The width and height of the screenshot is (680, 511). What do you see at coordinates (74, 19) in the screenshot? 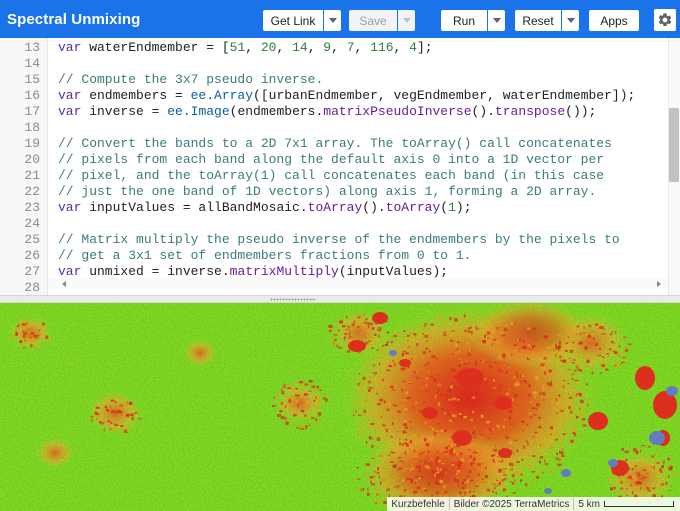
I see `app-title: Spectral Unmixing` at bounding box center [74, 19].